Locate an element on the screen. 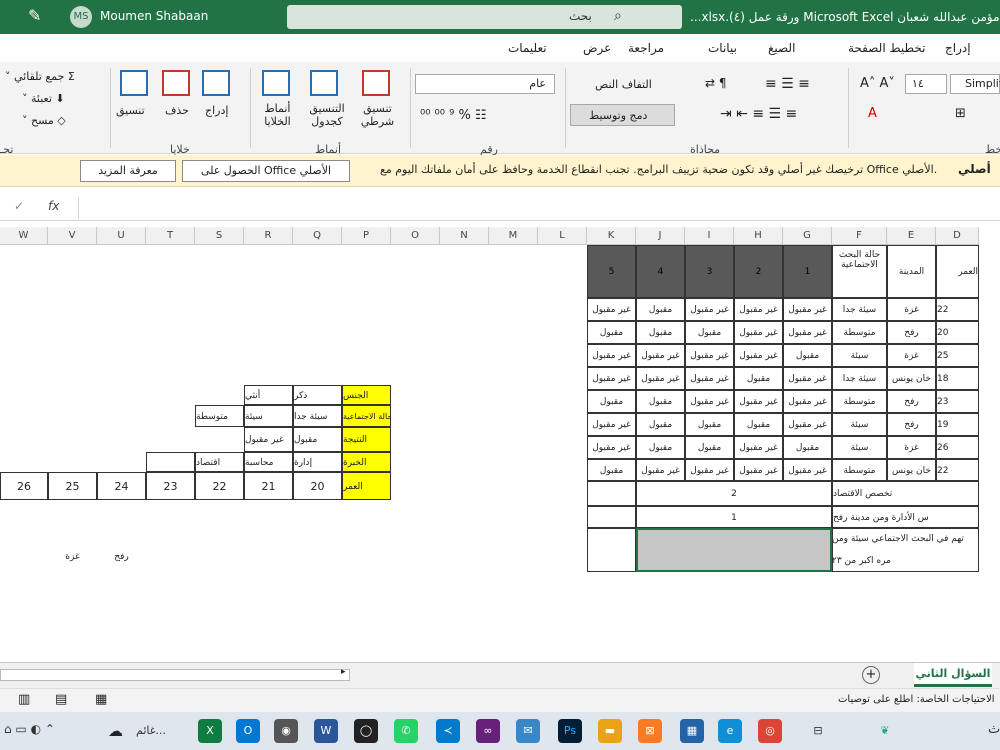 The image size is (1000, 750). format-table-button: التنسيق كجدول is located at coordinates (327, 115).